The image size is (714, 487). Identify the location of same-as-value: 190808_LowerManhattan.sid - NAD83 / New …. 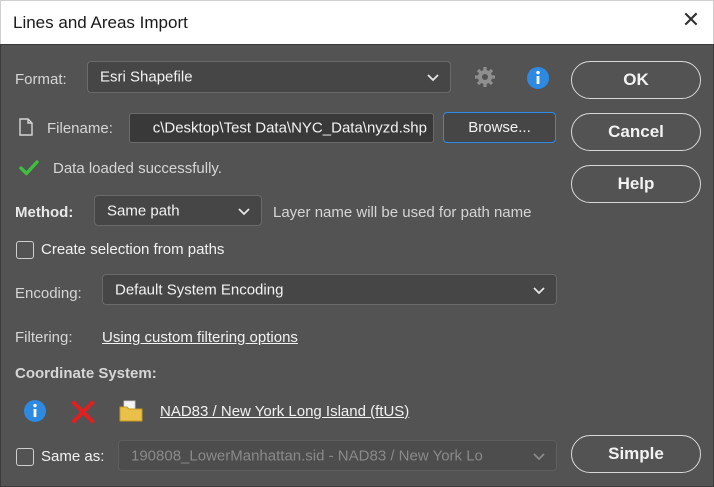
(307, 455).